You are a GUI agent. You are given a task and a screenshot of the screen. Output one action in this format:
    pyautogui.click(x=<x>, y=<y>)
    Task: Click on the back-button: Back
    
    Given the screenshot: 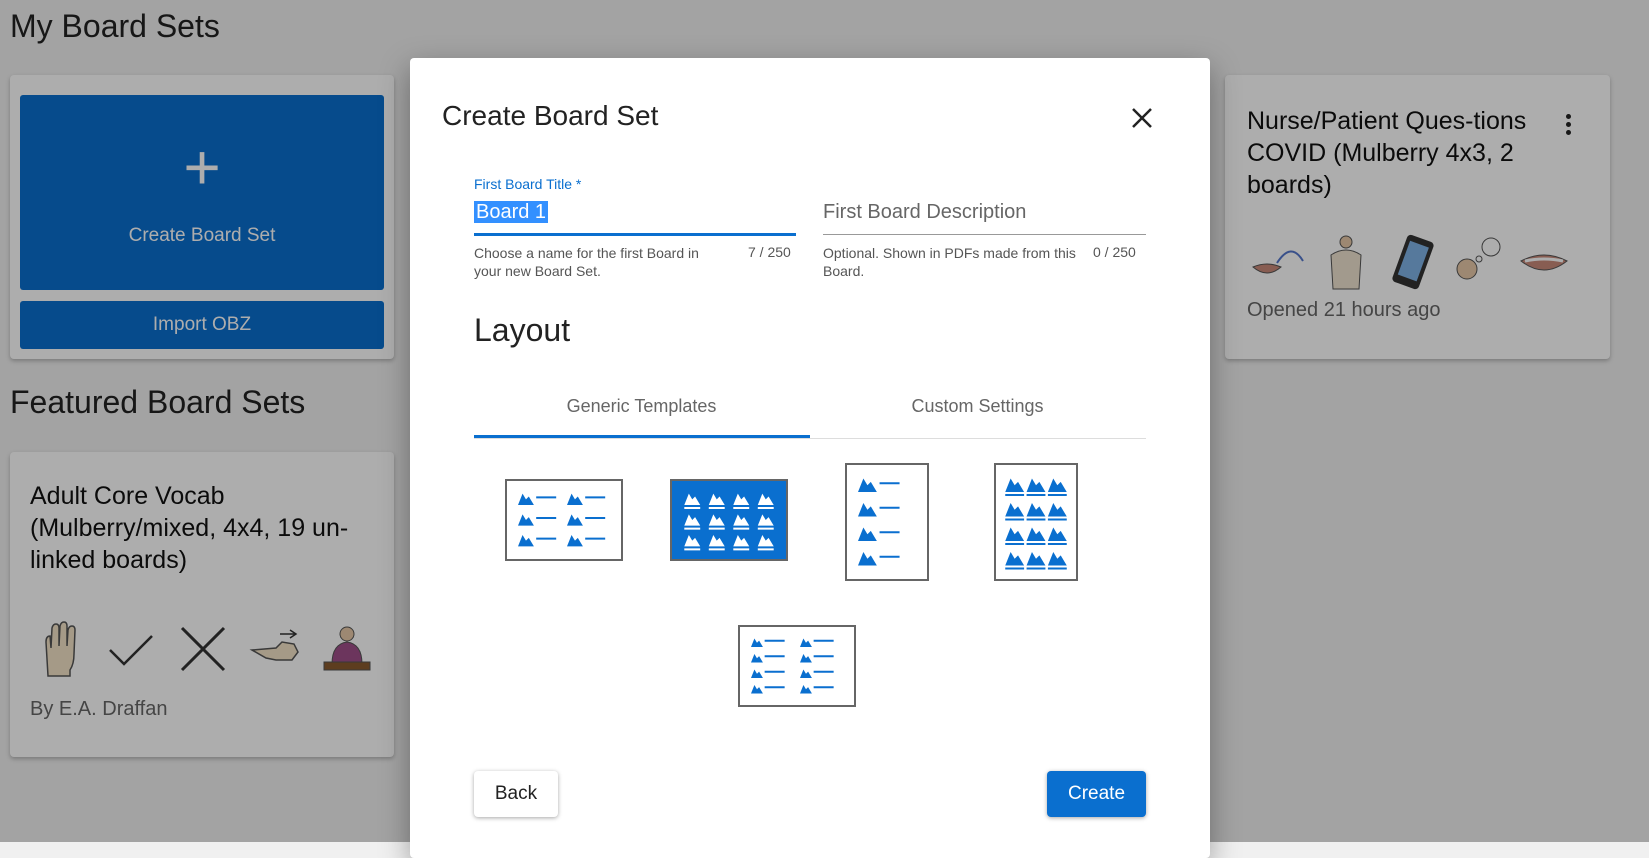 What is the action you would take?
    pyautogui.click(x=516, y=794)
    